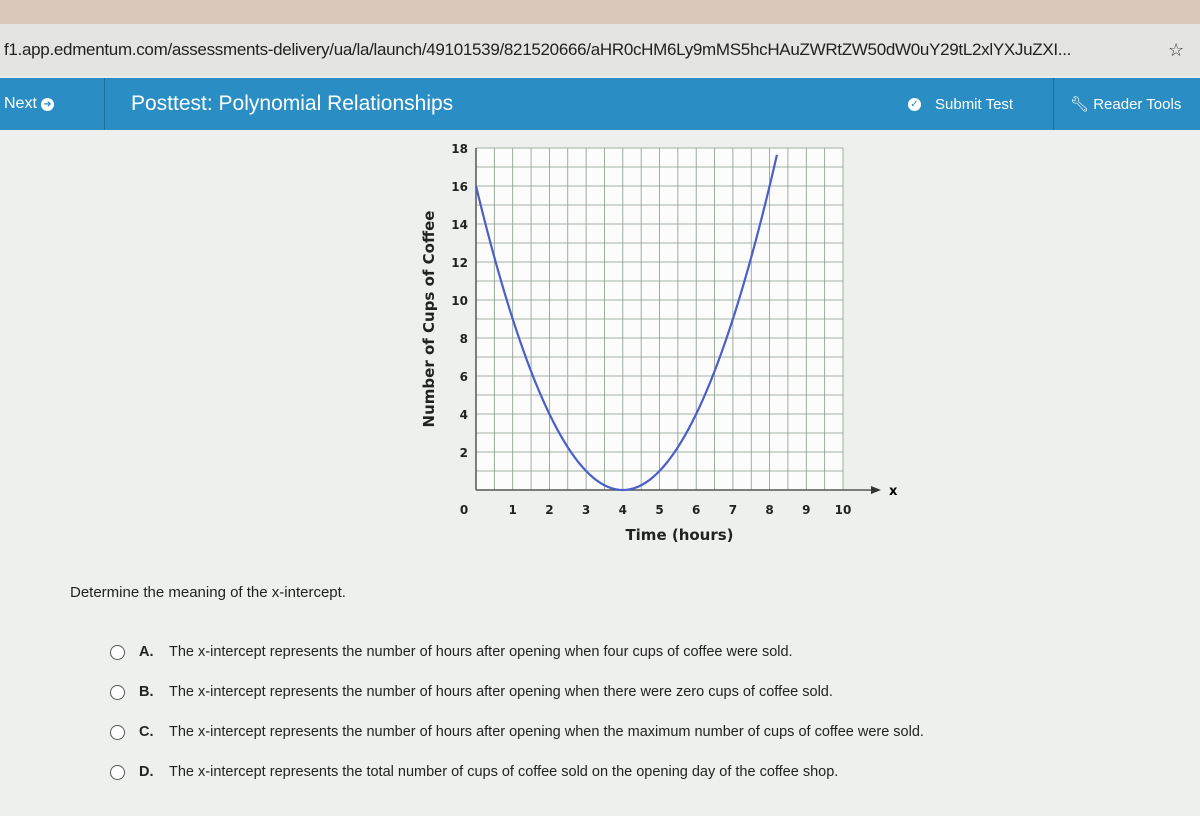  What do you see at coordinates (876, 490) in the screenshot?
I see `x-axis-arrow` at bounding box center [876, 490].